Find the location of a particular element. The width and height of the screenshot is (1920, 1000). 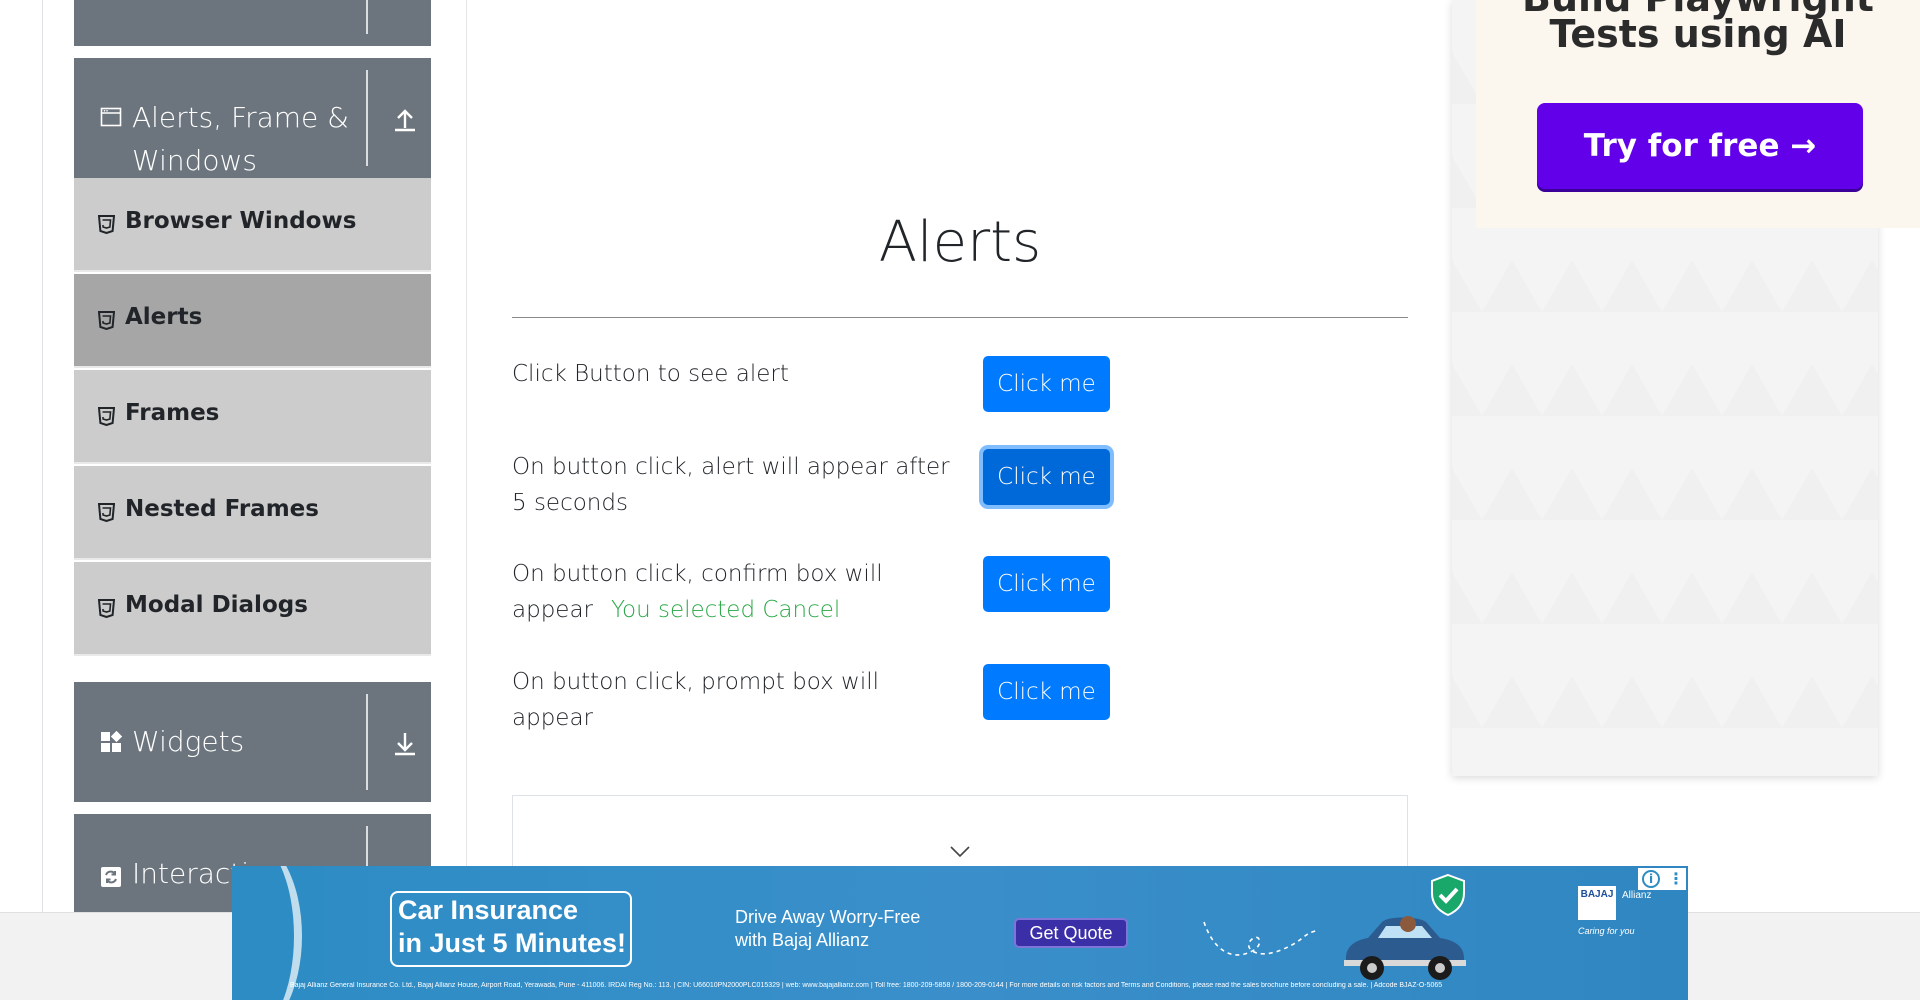

sidebar-item-alerts: Alerts is located at coordinates (252, 321).